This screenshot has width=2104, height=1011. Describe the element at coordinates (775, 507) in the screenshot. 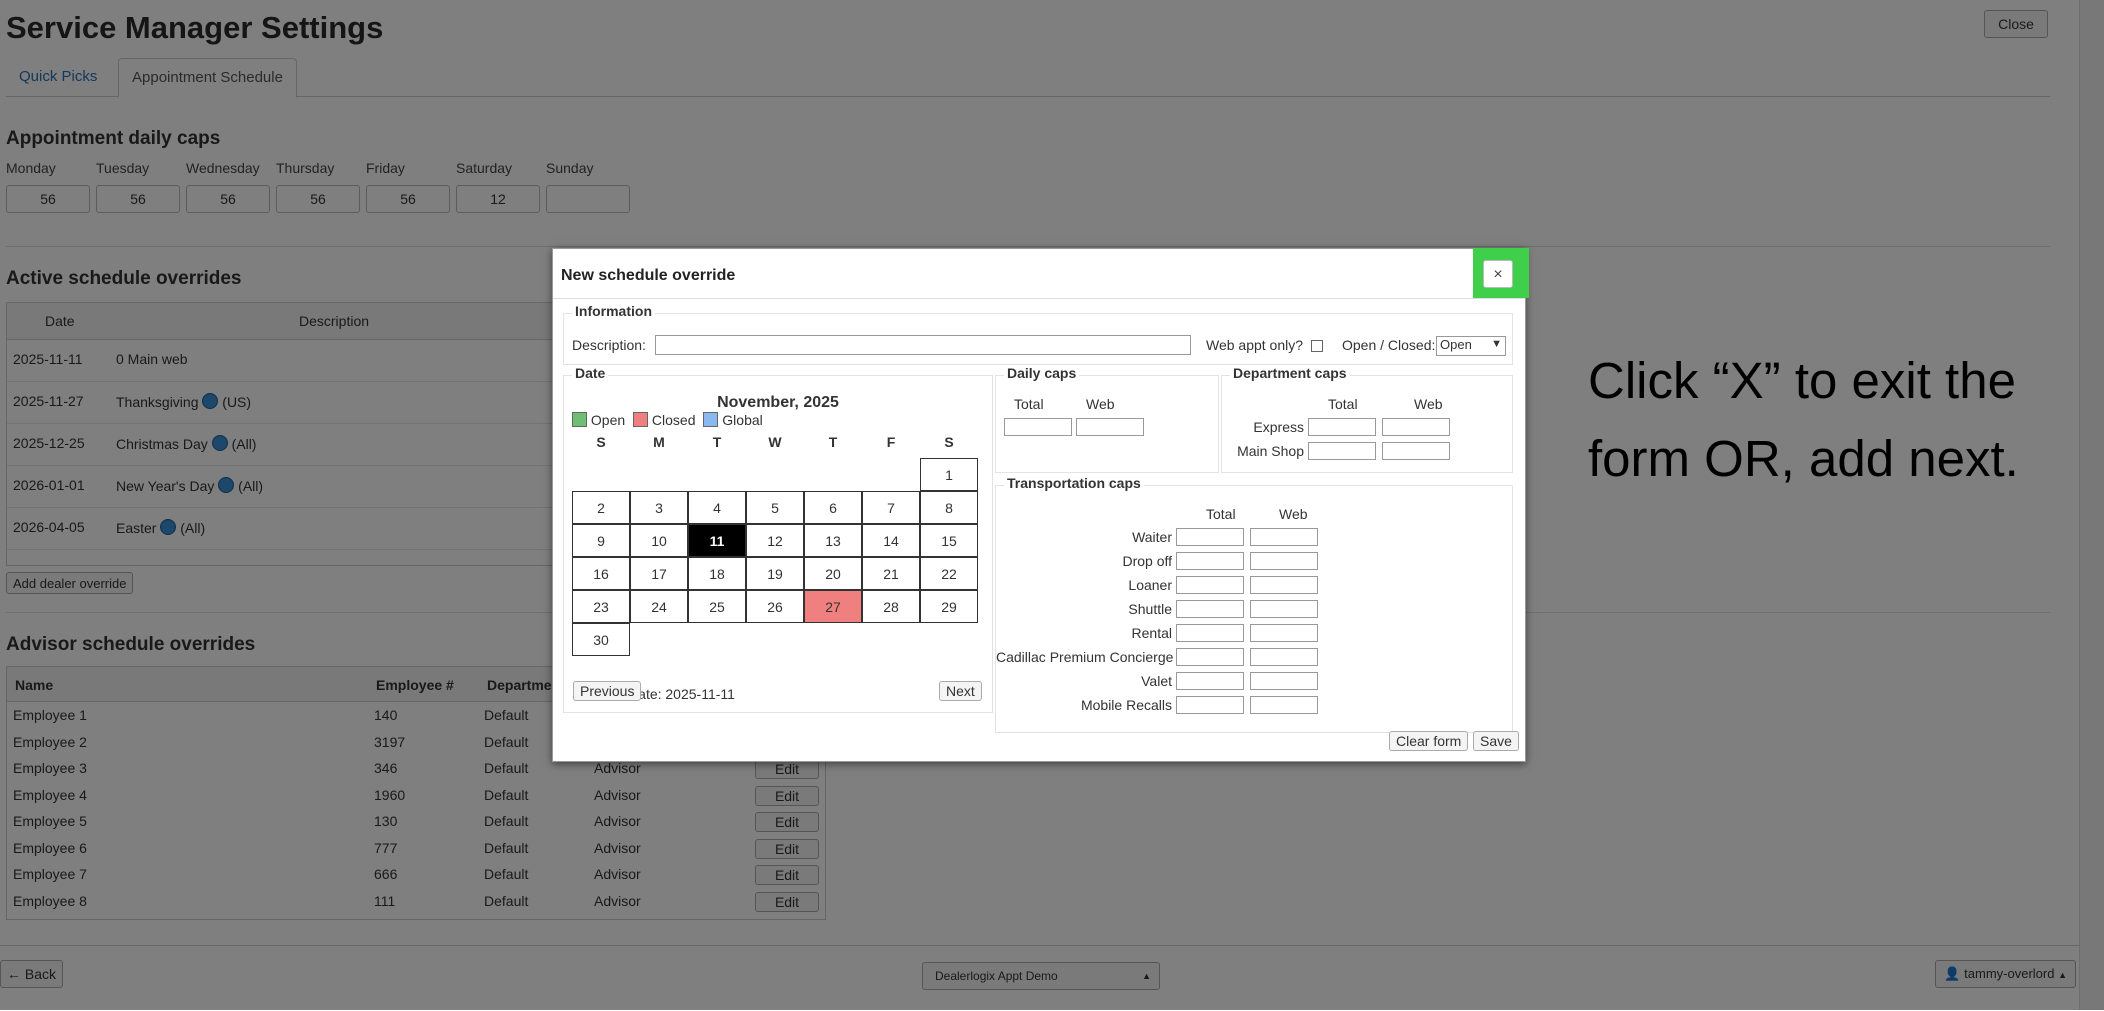

I see `calendar-day: 5` at that location.